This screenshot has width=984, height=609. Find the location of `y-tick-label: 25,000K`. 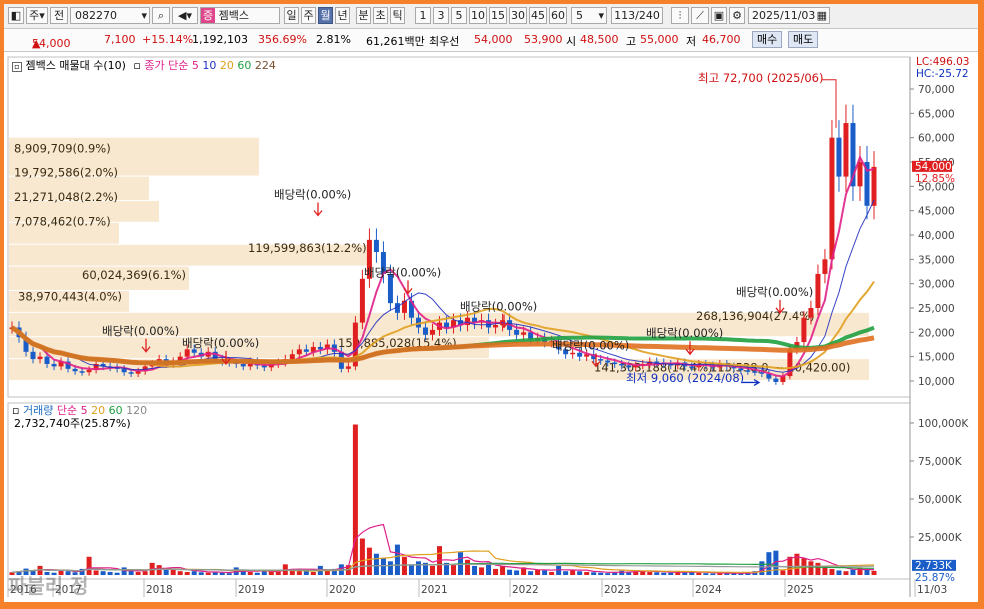

y-tick-label: 25,000K is located at coordinates (940, 538).